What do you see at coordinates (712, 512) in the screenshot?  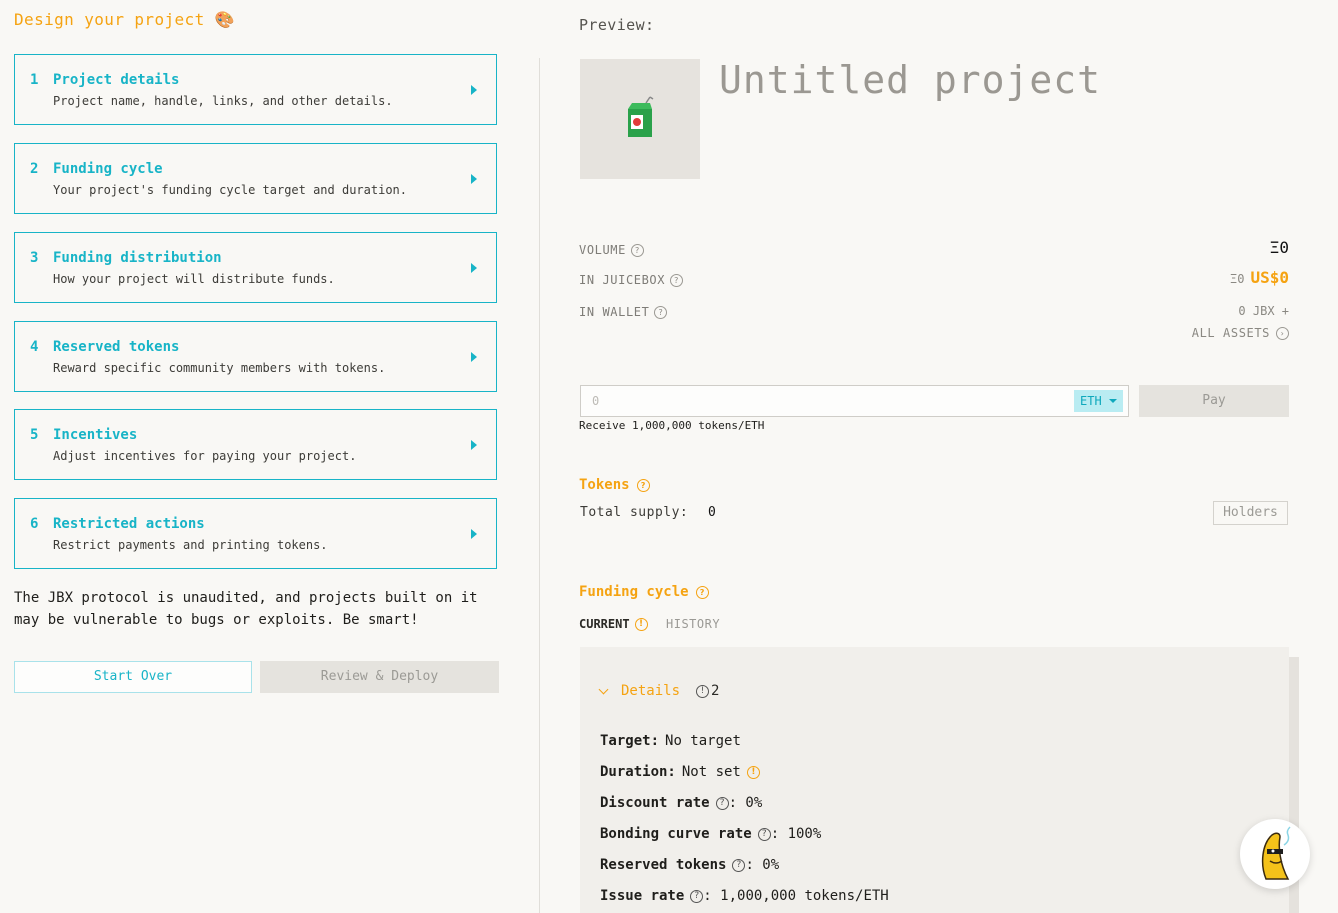 I see `total-supply-value: 0` at bounding box center [712, 512].